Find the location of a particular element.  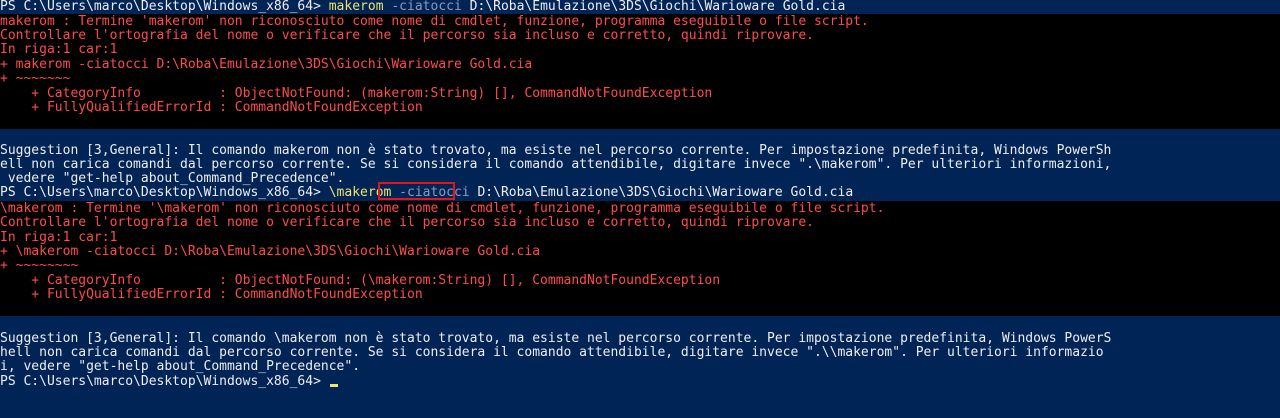

parameter-text: -ciatocci is located at coordinates (422, 7).